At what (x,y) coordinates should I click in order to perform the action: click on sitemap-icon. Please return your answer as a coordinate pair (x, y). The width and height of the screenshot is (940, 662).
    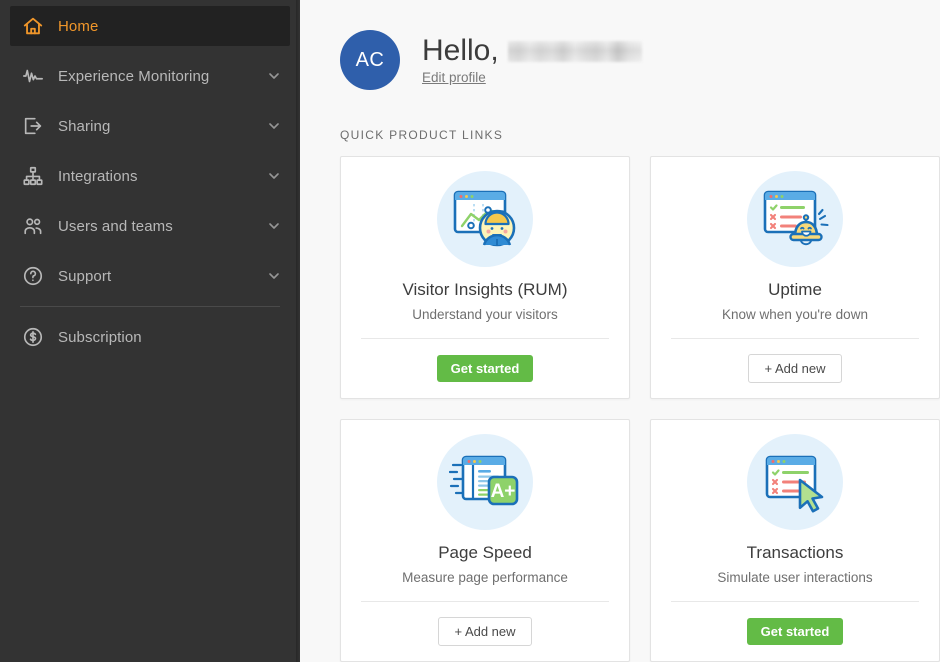
    Looking at the image, I should click on (33, 176).